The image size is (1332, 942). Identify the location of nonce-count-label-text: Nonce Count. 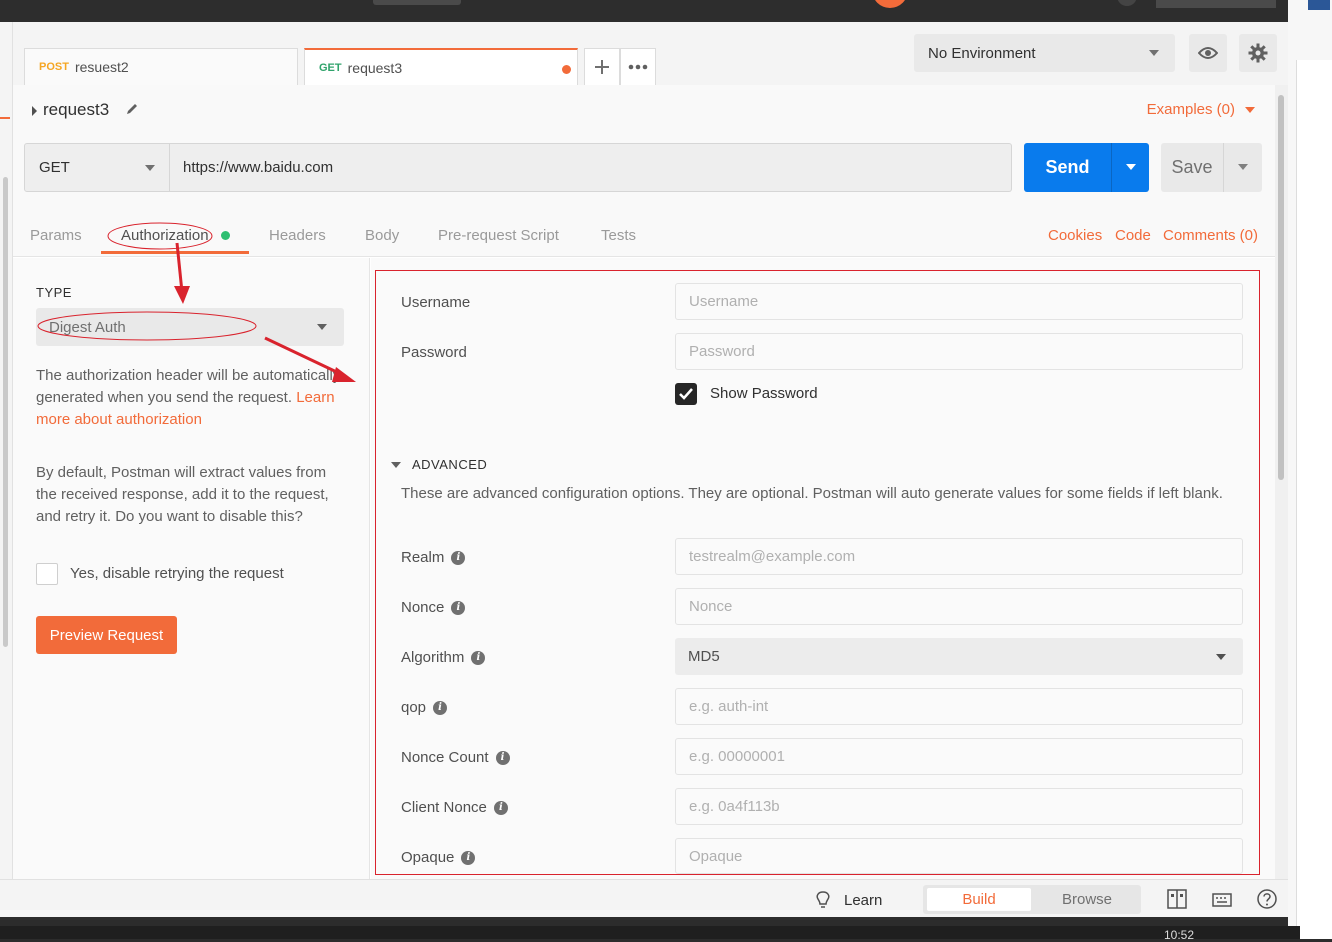
(445, 757).